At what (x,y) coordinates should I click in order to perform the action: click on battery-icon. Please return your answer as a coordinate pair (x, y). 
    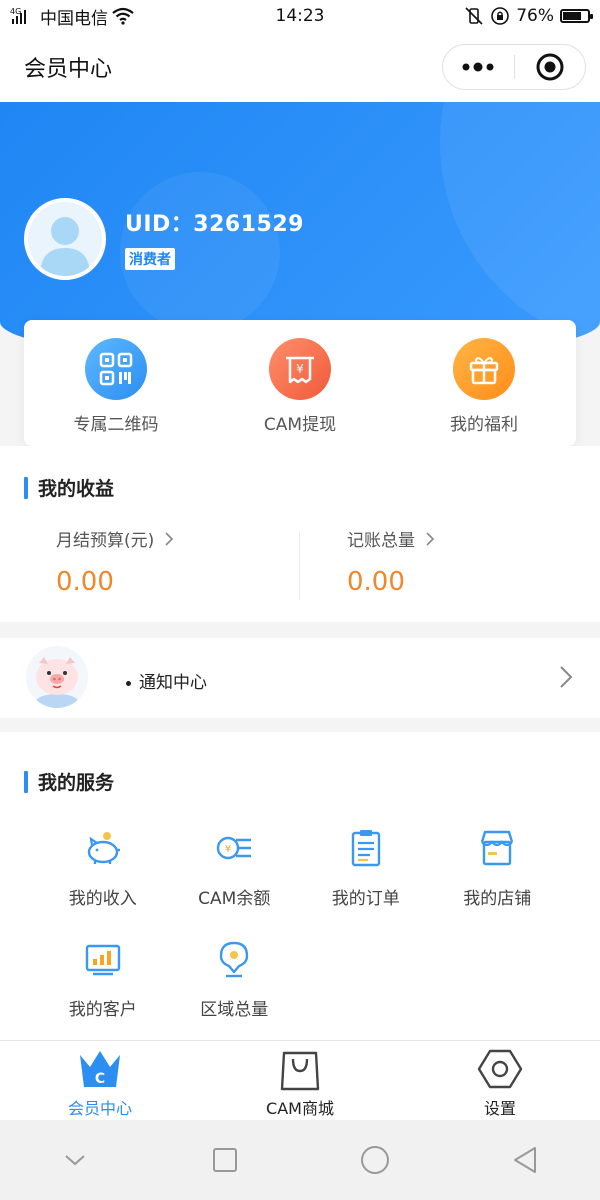
    Looking at the image, I should click on (576, 16).